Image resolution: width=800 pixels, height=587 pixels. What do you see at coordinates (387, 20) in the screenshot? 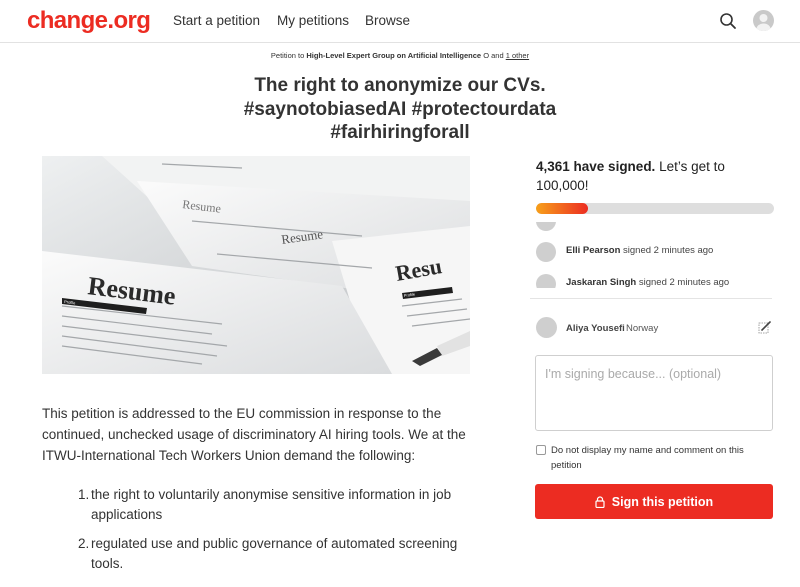
I see `nav-browse: Browse` at bounding box center [387, 20].